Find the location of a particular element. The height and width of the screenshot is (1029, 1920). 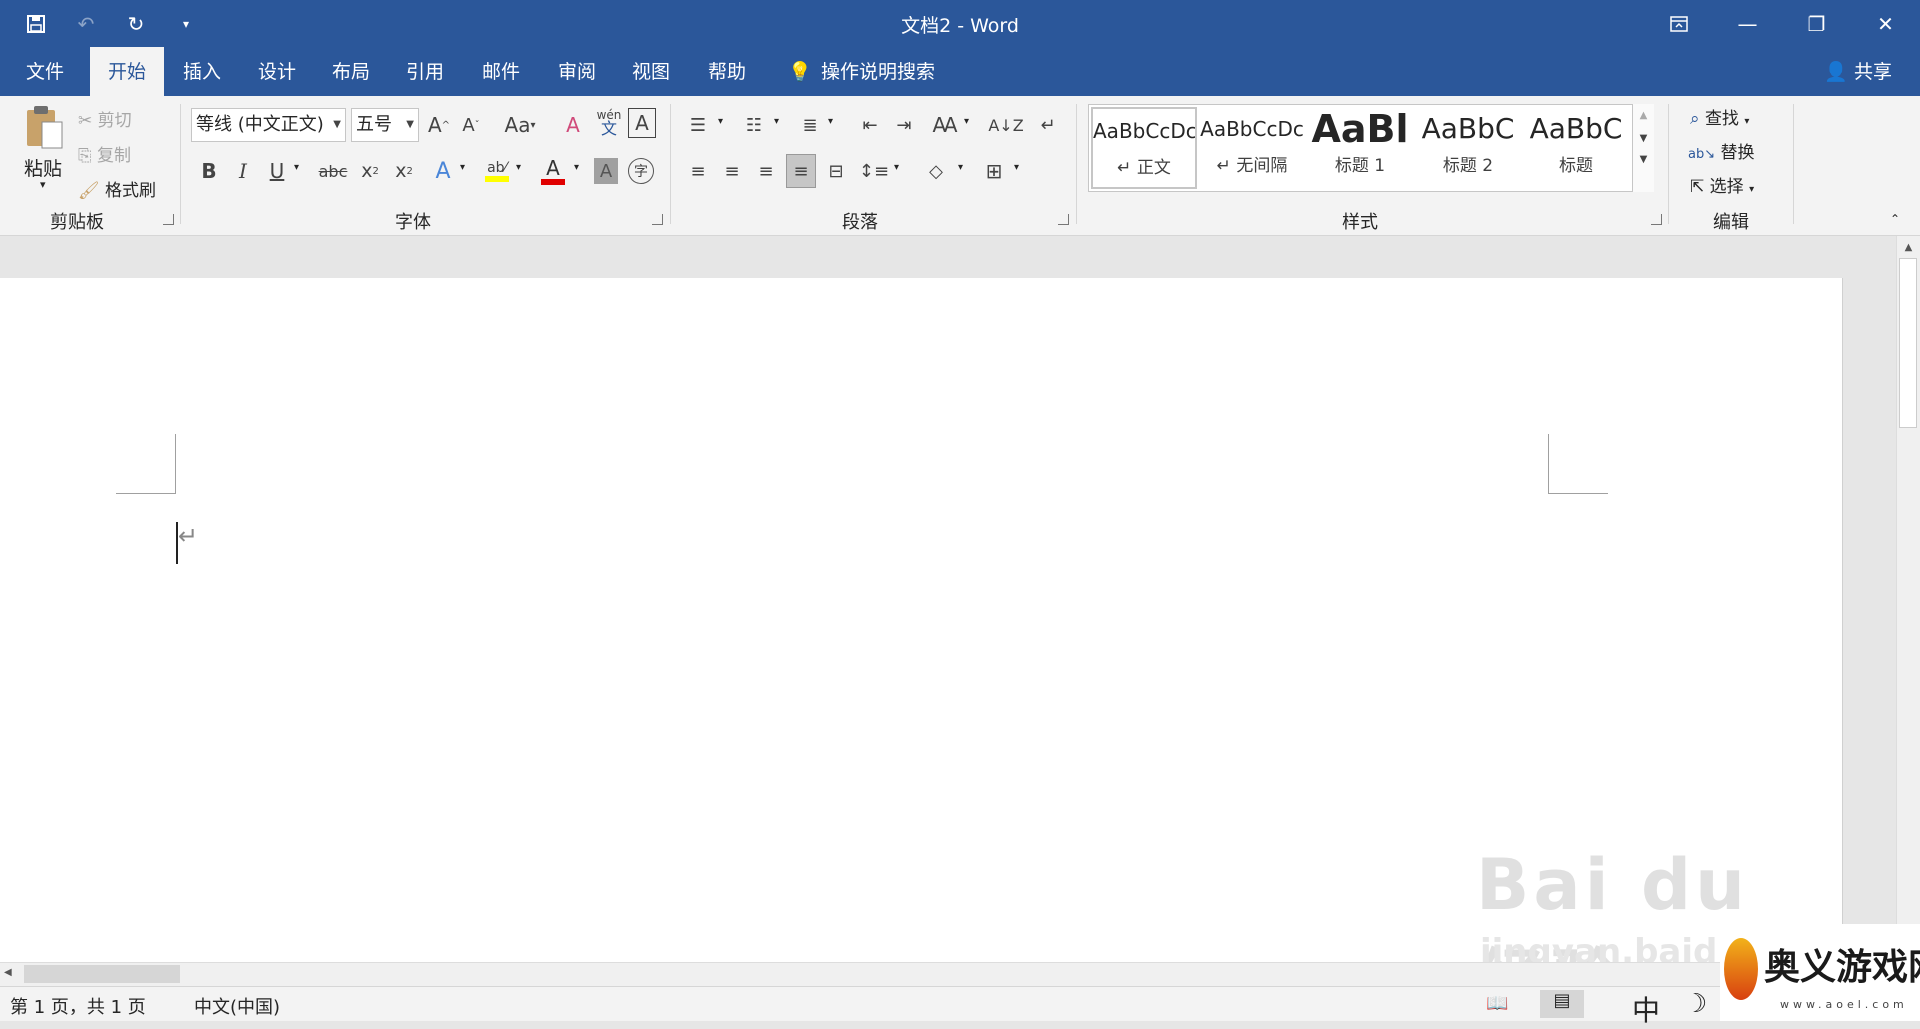

align-right-icon: ≡ is located at coordinates (766, 171).